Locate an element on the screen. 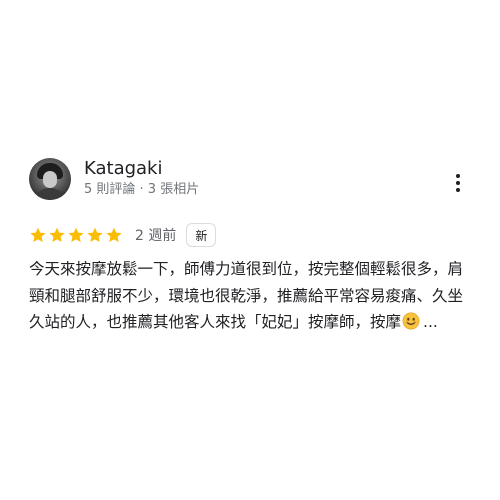 Image resolution: width=500 pixels, height=500 pixels. reviewer-avatar is located at coordinates (50, 179).